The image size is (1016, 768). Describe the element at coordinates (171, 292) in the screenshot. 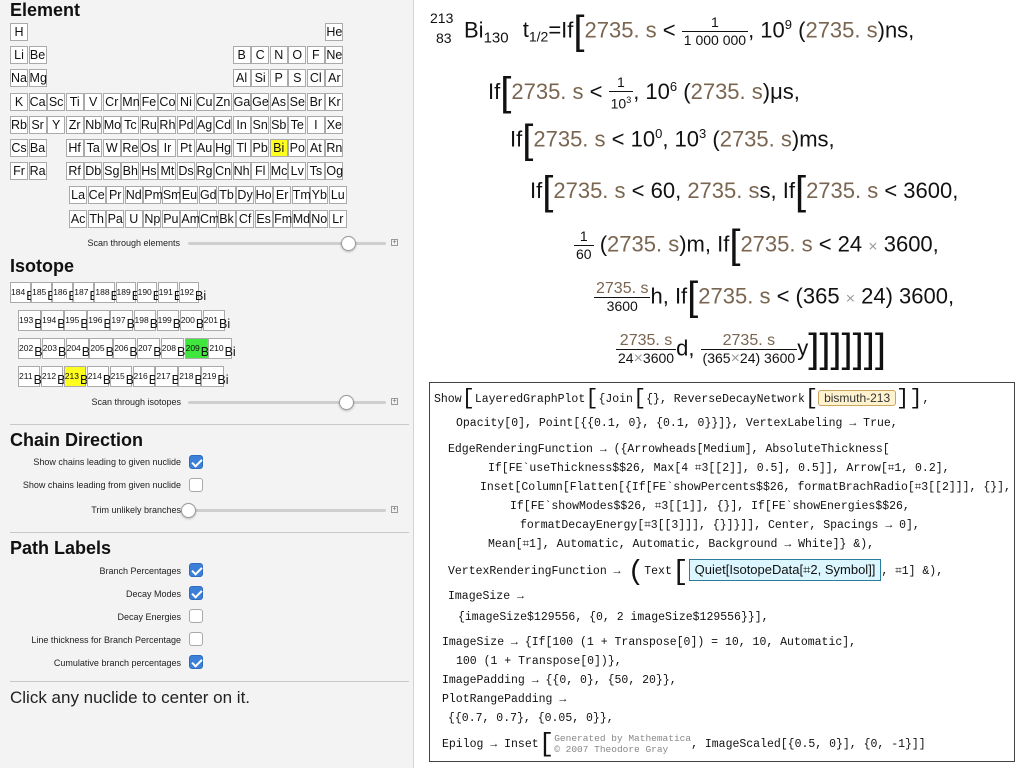

I see `isotope-191: 191Bi` at that location.